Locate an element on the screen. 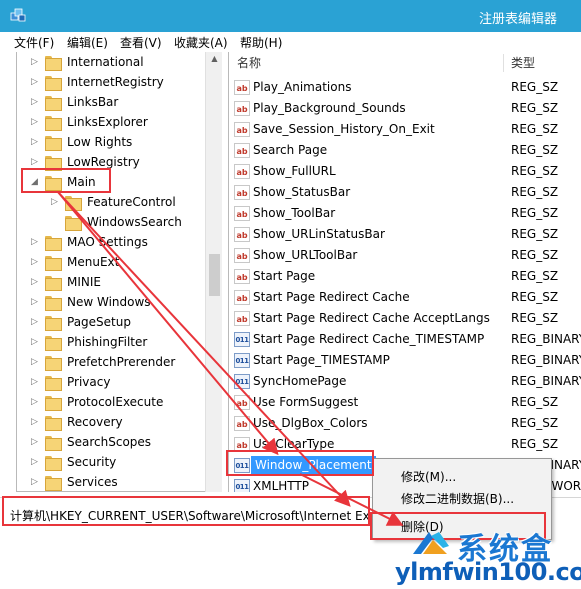  value-name: Play_Animations is located at coordinates (302, 87).